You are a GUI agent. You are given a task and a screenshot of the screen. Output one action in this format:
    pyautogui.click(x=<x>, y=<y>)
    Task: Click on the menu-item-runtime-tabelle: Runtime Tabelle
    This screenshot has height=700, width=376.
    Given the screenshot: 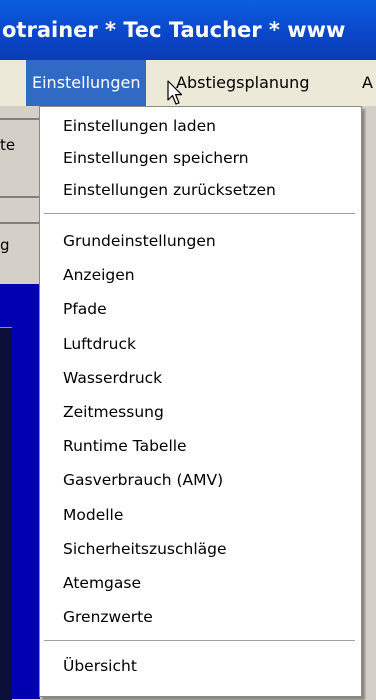 What is the action you would take?
    pyautogui.click(x=125, y=446)
    